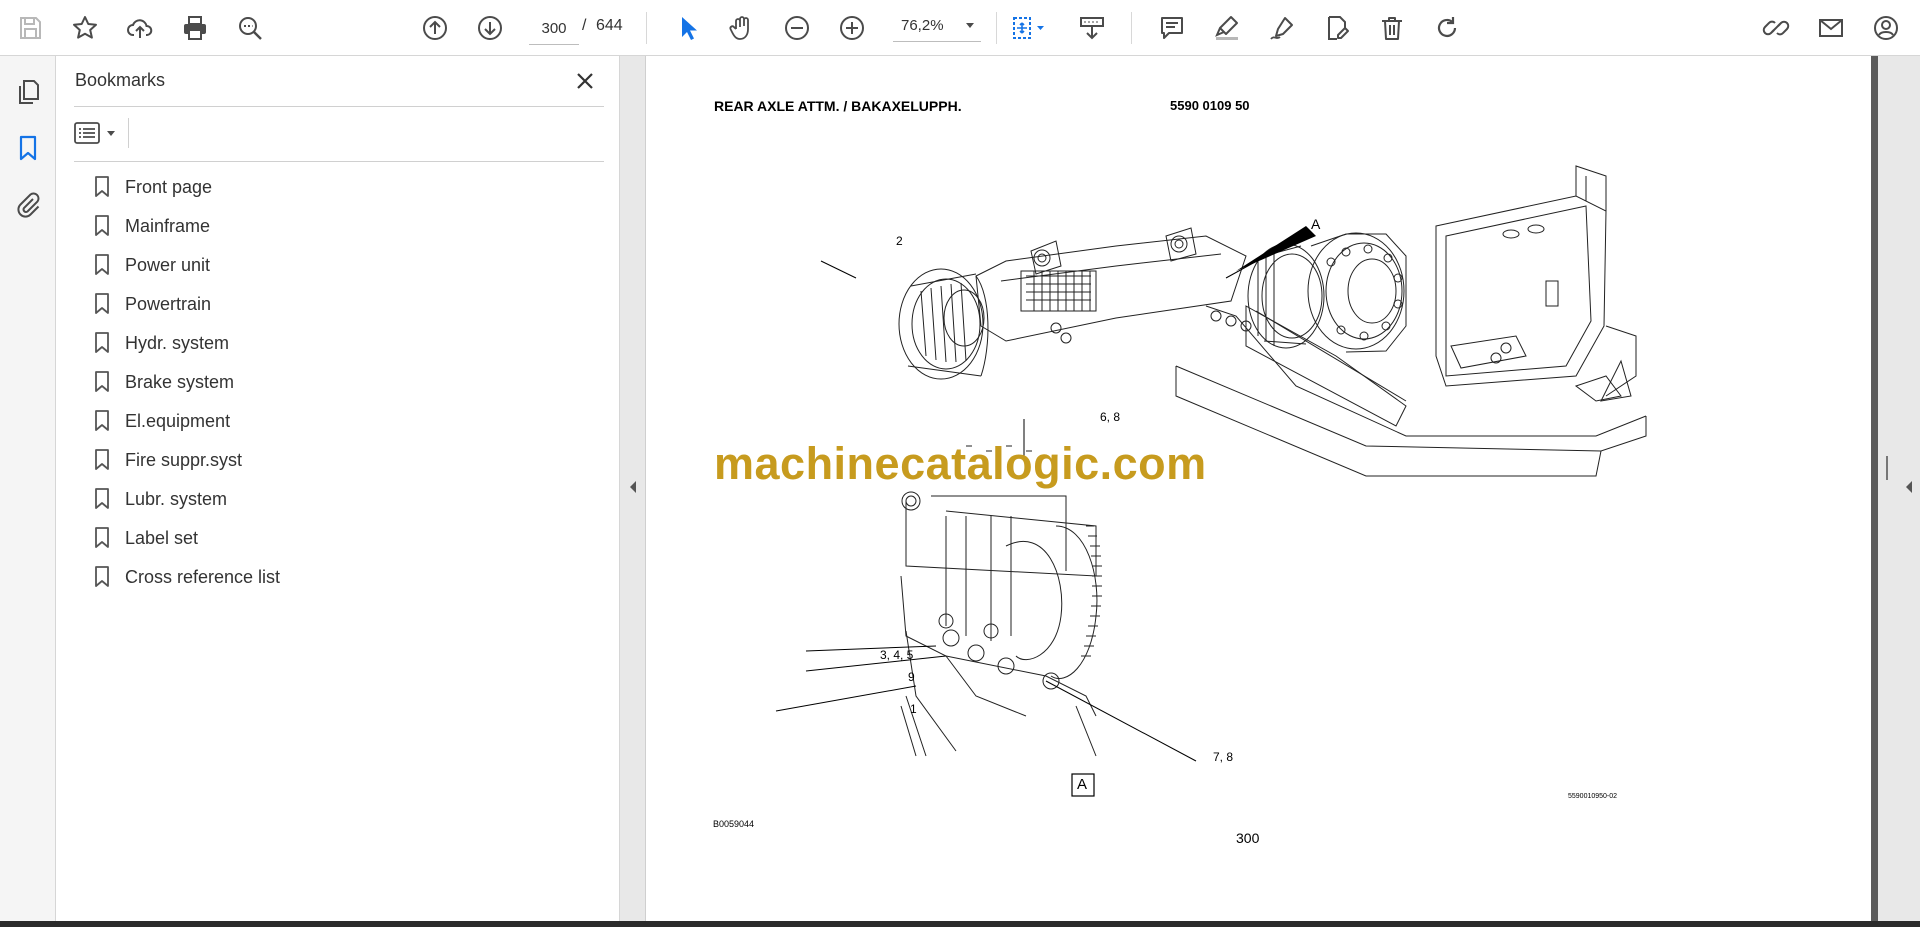  Describe the element at coordinates (250, 28) in the screenshot. I see `find-icon` at that location.